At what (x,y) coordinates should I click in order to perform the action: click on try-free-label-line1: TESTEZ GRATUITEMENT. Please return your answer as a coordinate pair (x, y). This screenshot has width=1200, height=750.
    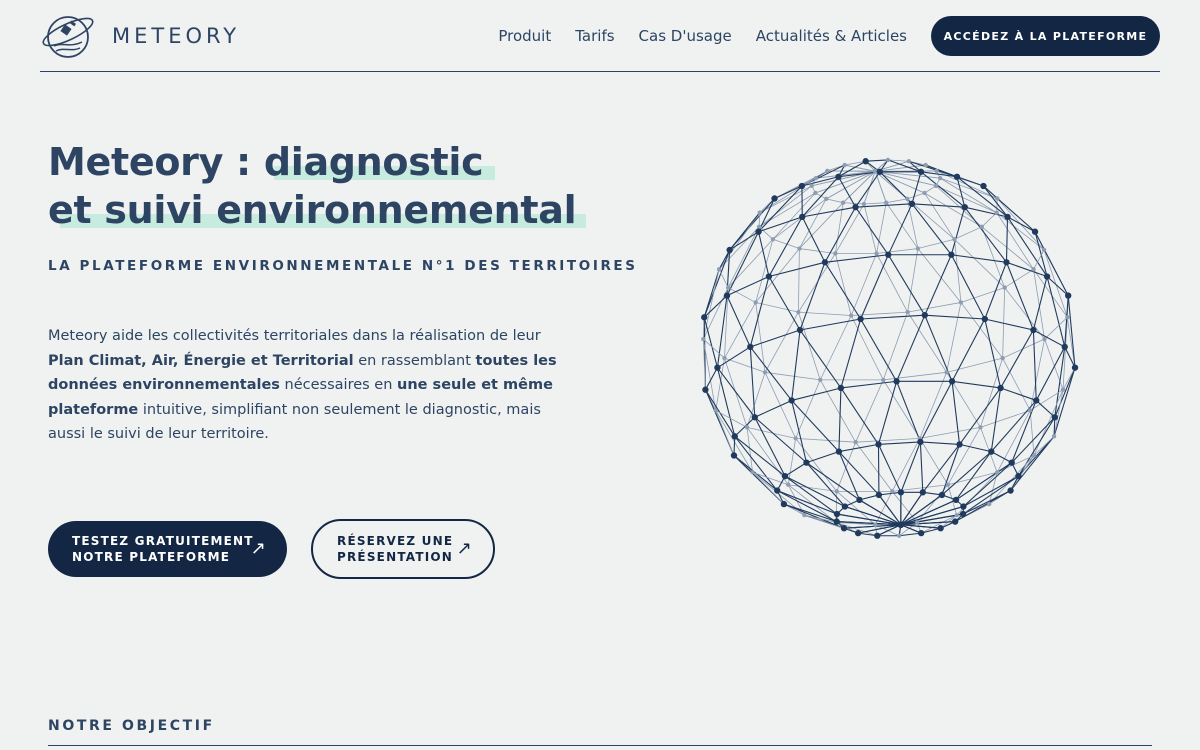
    Looking at the image, I should click on (163, 541).